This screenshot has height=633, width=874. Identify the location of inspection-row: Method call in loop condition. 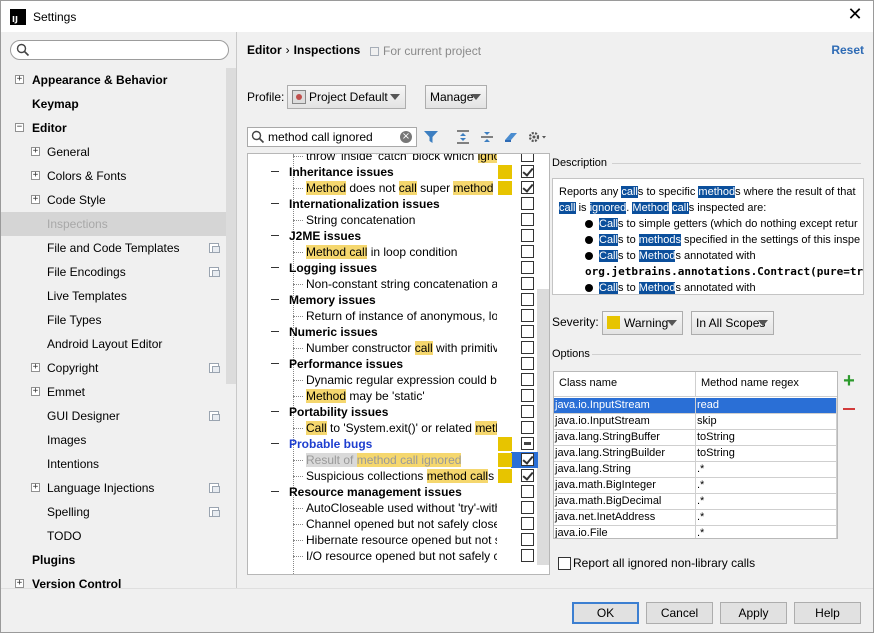
(393, 252).